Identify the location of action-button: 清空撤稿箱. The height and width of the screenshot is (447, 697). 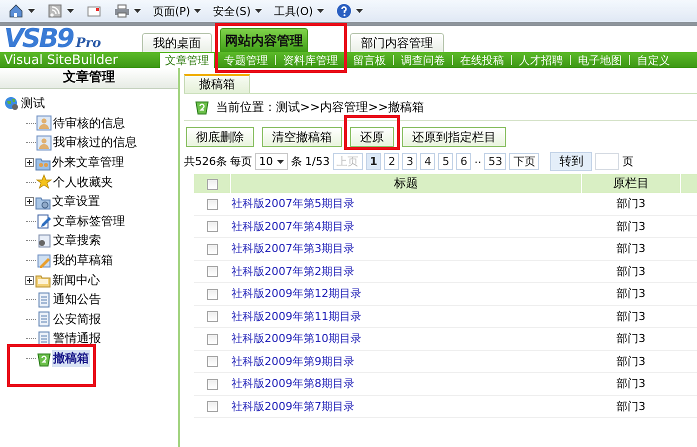
(302, 137).